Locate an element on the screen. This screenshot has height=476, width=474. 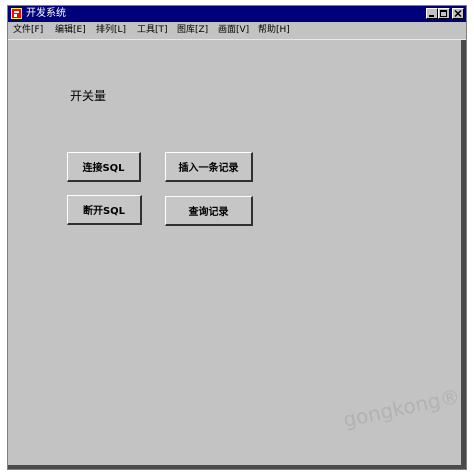
maximize-button is located at coordinates (444, 13).